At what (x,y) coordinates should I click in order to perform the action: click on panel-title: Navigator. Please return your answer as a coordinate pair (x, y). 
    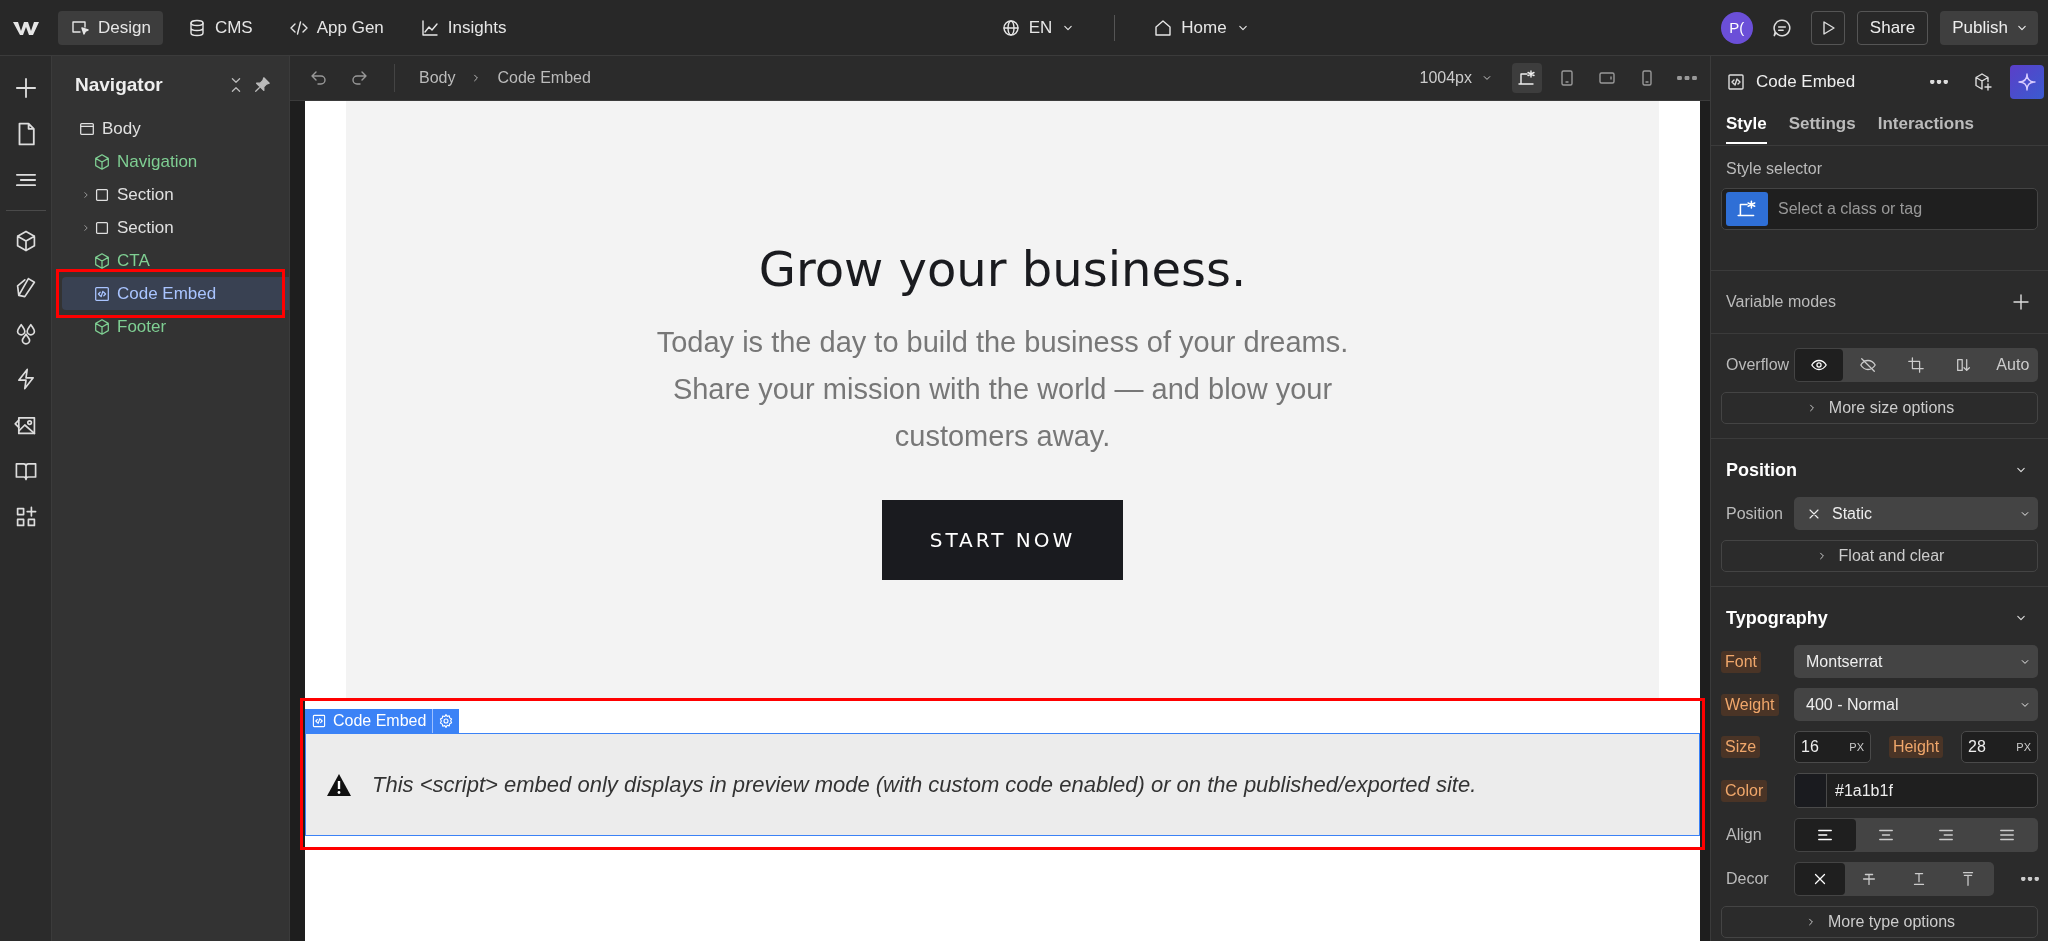
    Looking at the image, I should click on (119, 85).